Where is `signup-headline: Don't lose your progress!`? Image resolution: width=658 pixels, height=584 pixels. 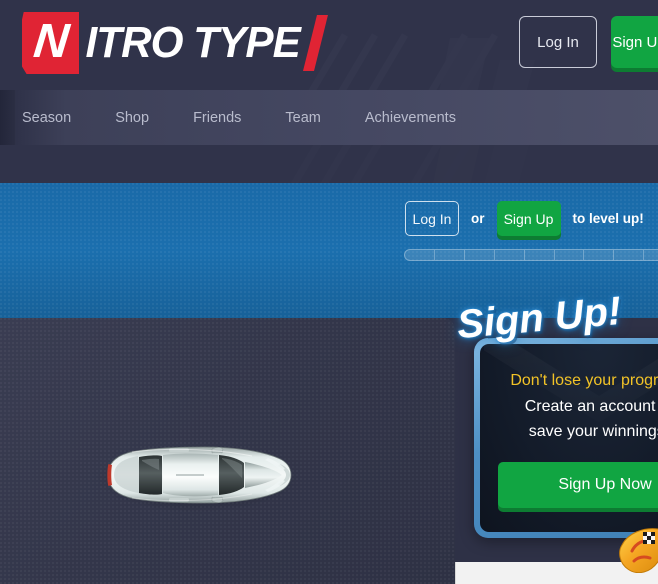 signup-headline: Don't lose your progress! is located at coordinates (584, 380).